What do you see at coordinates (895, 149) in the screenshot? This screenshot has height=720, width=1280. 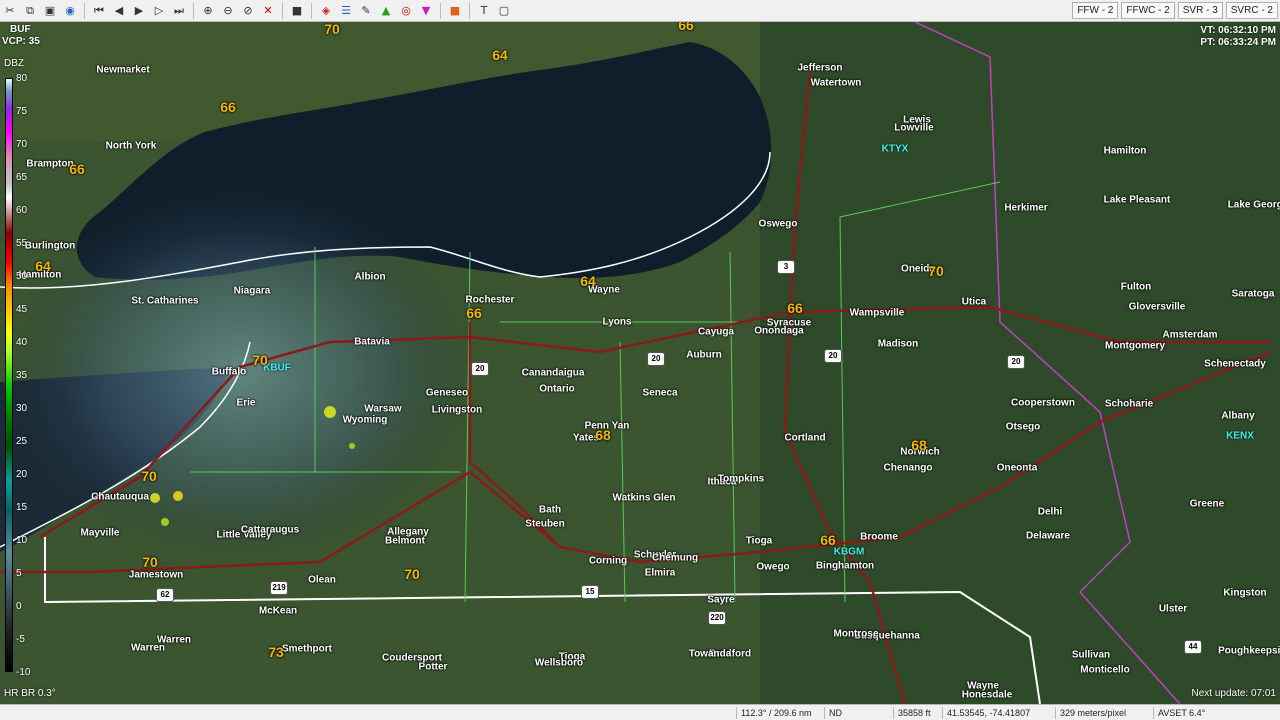 I see `radar-site-ktyx: KTYX` at bounding box center [895, 149].